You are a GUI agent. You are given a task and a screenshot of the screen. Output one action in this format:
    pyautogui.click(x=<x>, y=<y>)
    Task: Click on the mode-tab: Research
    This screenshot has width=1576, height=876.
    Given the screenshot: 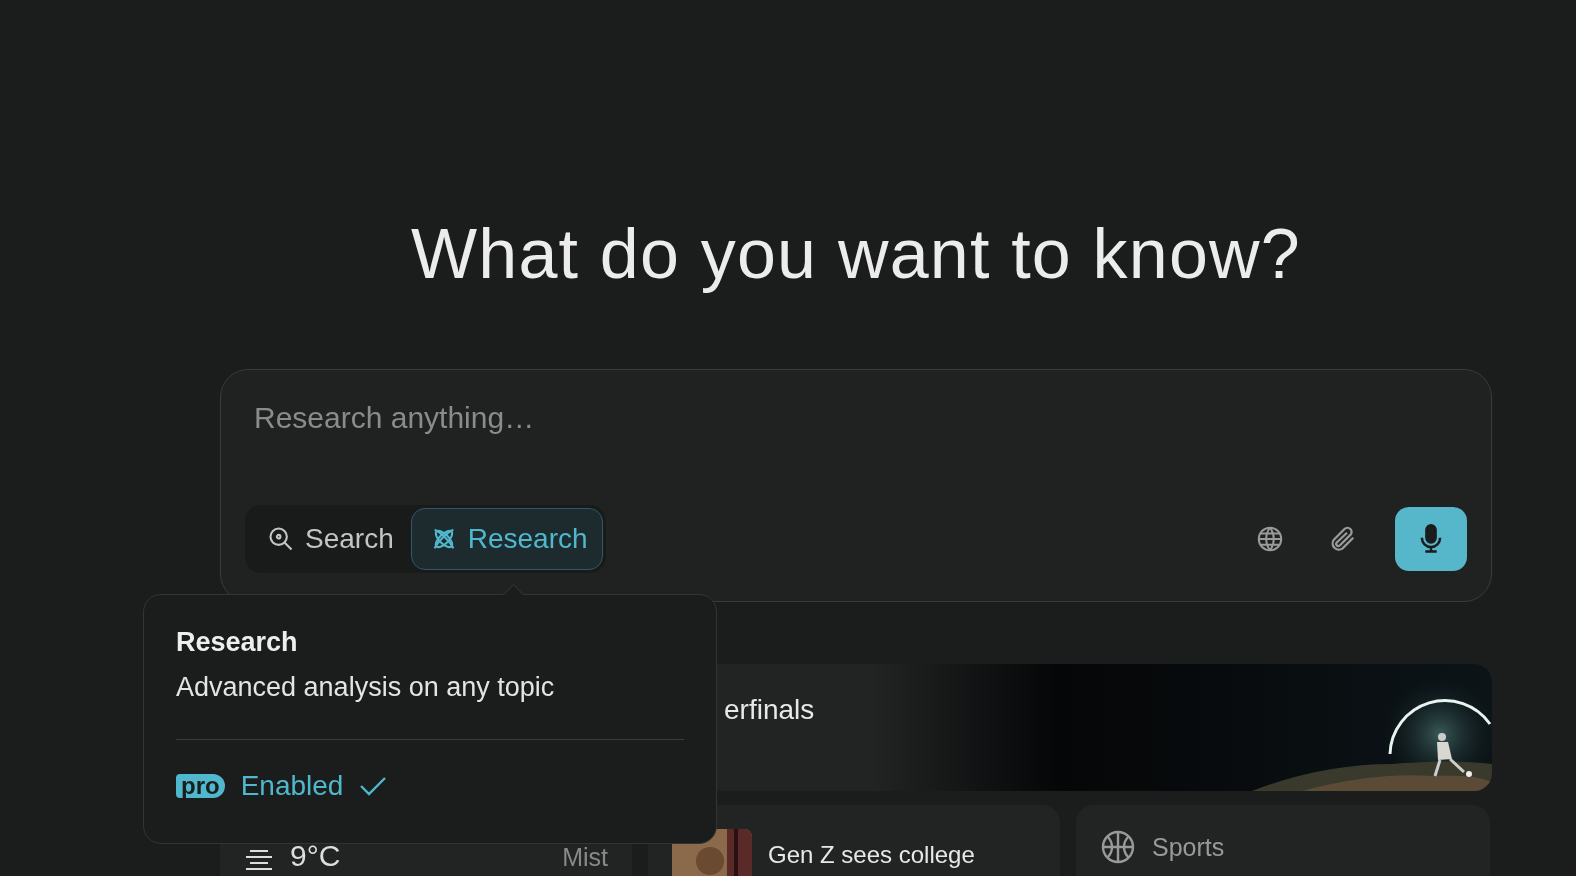 What is the action you would take?
    pyautogui.click(x=506, y=539)
    